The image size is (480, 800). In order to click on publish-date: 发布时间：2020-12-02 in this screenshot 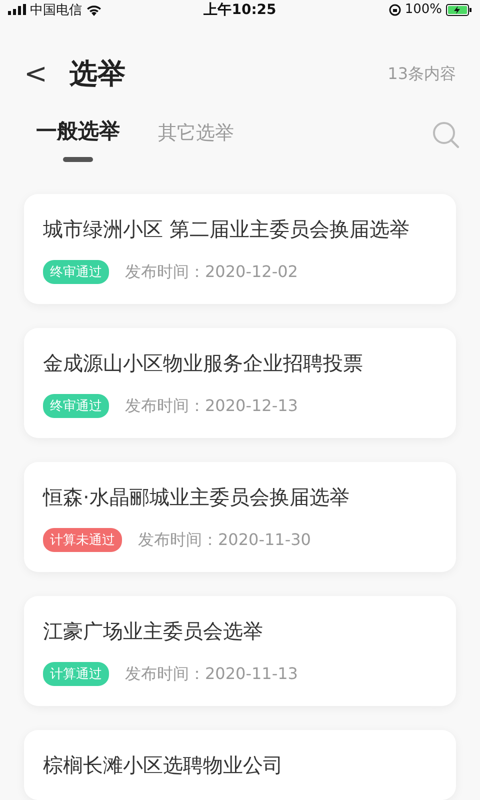, I will do `click(211, 272)`.